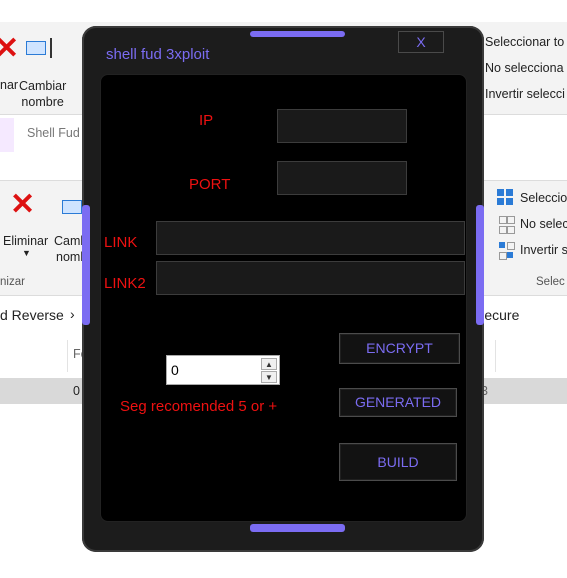  I want to click on ribbon-group-label: nizar, so click(12, 282).